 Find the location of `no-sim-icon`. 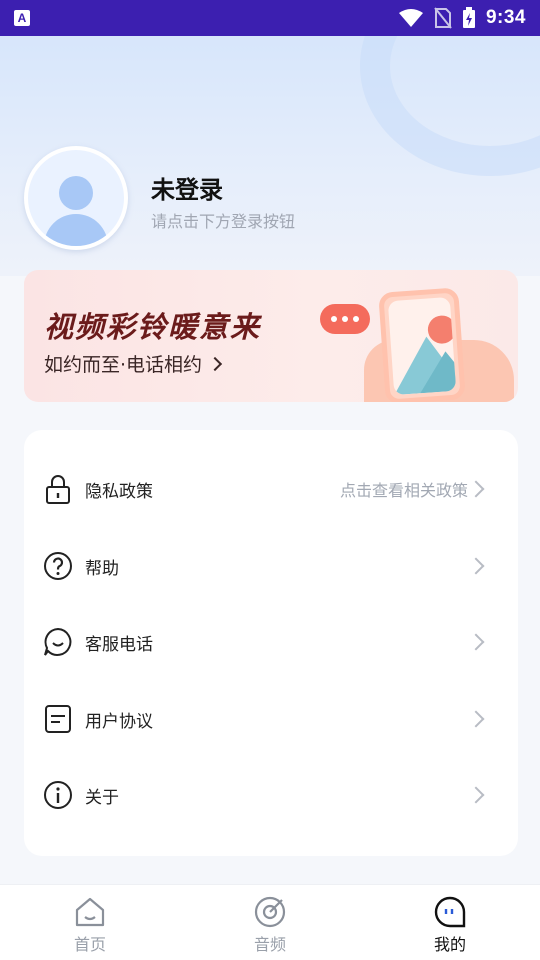

no-sim-icon is located at coordinates (443, 18).